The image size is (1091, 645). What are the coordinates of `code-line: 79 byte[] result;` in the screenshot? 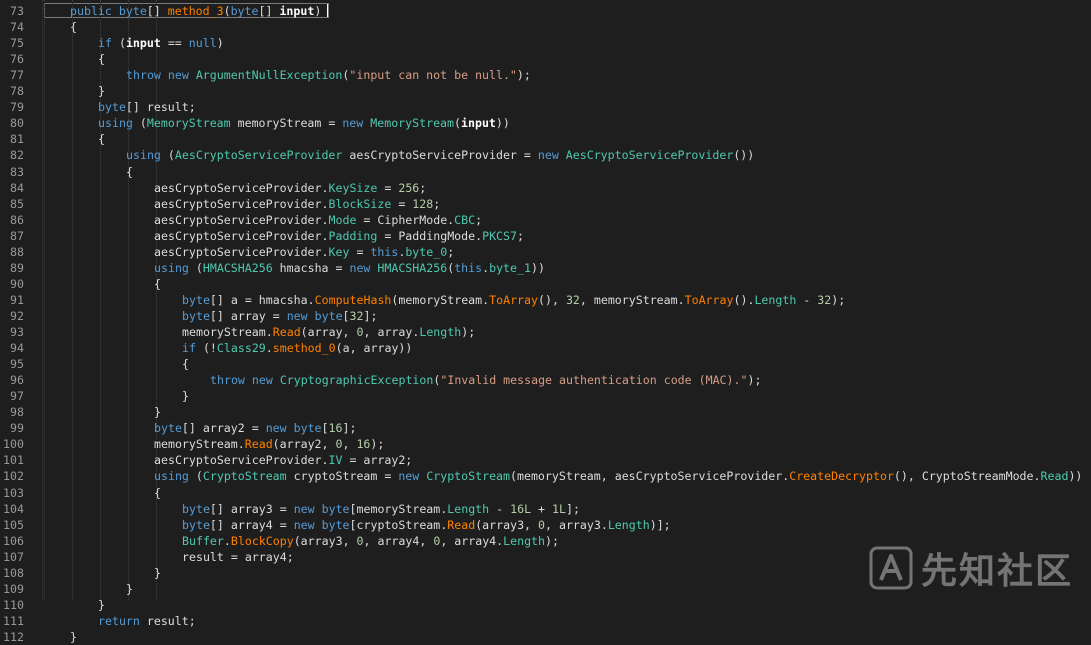 It's located at (545, 107).